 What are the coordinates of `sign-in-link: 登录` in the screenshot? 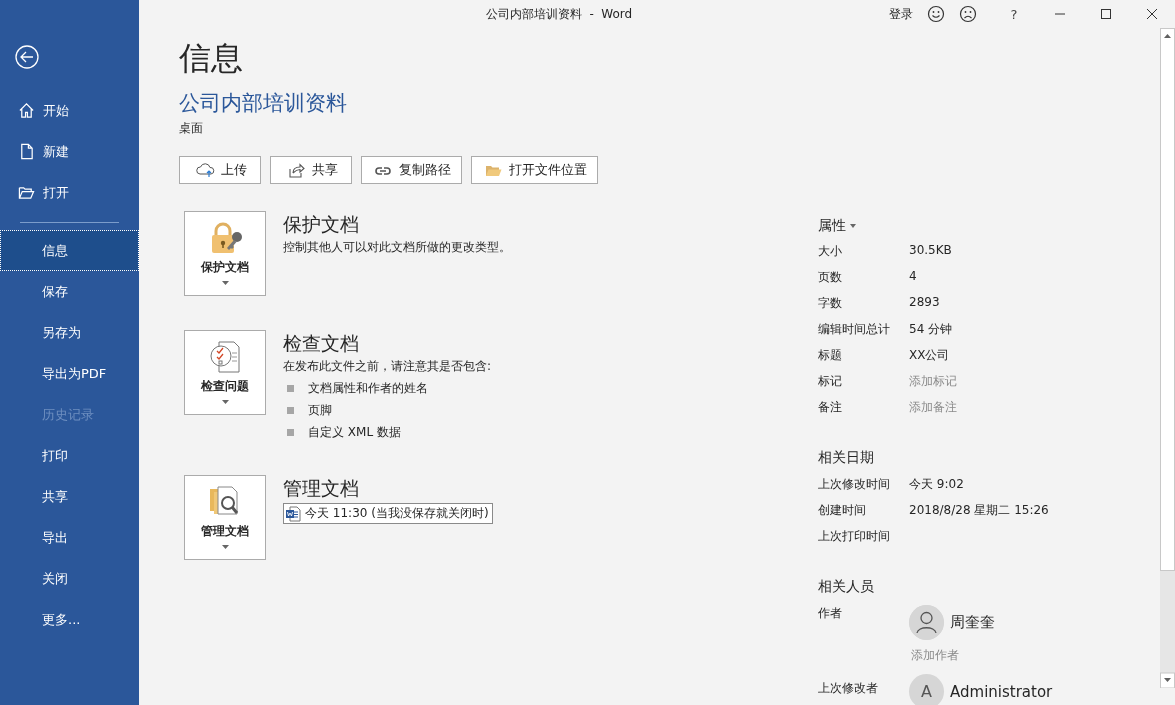 It's located at (901, 14).